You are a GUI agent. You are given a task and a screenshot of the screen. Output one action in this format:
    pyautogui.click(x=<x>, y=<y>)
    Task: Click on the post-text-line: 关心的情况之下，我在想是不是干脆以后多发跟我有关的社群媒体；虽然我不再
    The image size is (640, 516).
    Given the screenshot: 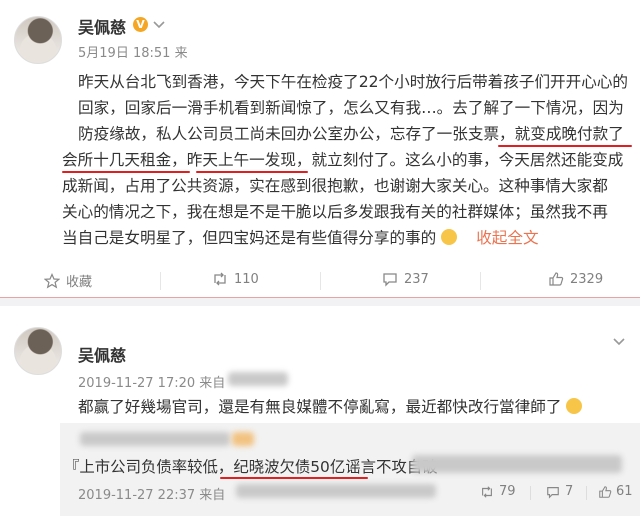 What is the action you would take?
    pyautogui.click(x=335, y=212)
    